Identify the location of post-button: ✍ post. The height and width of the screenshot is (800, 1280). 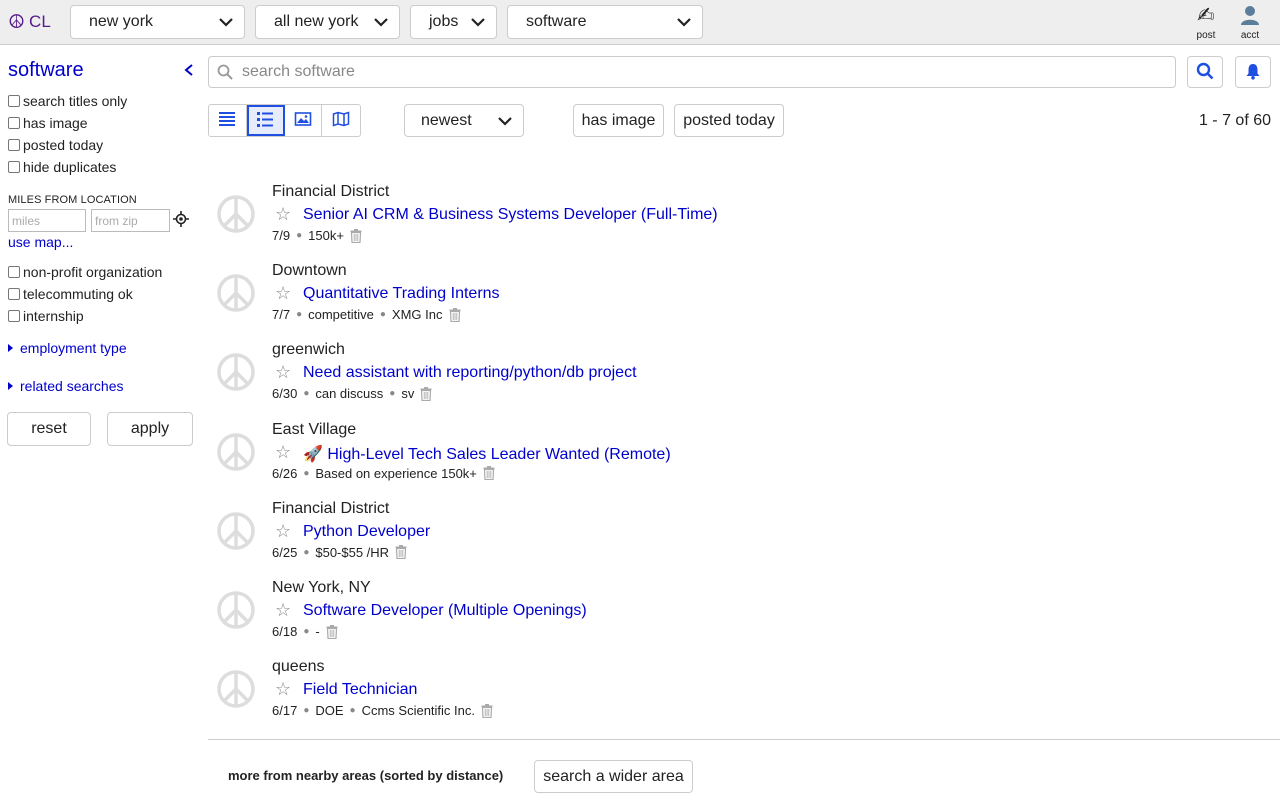
(1206, 22).